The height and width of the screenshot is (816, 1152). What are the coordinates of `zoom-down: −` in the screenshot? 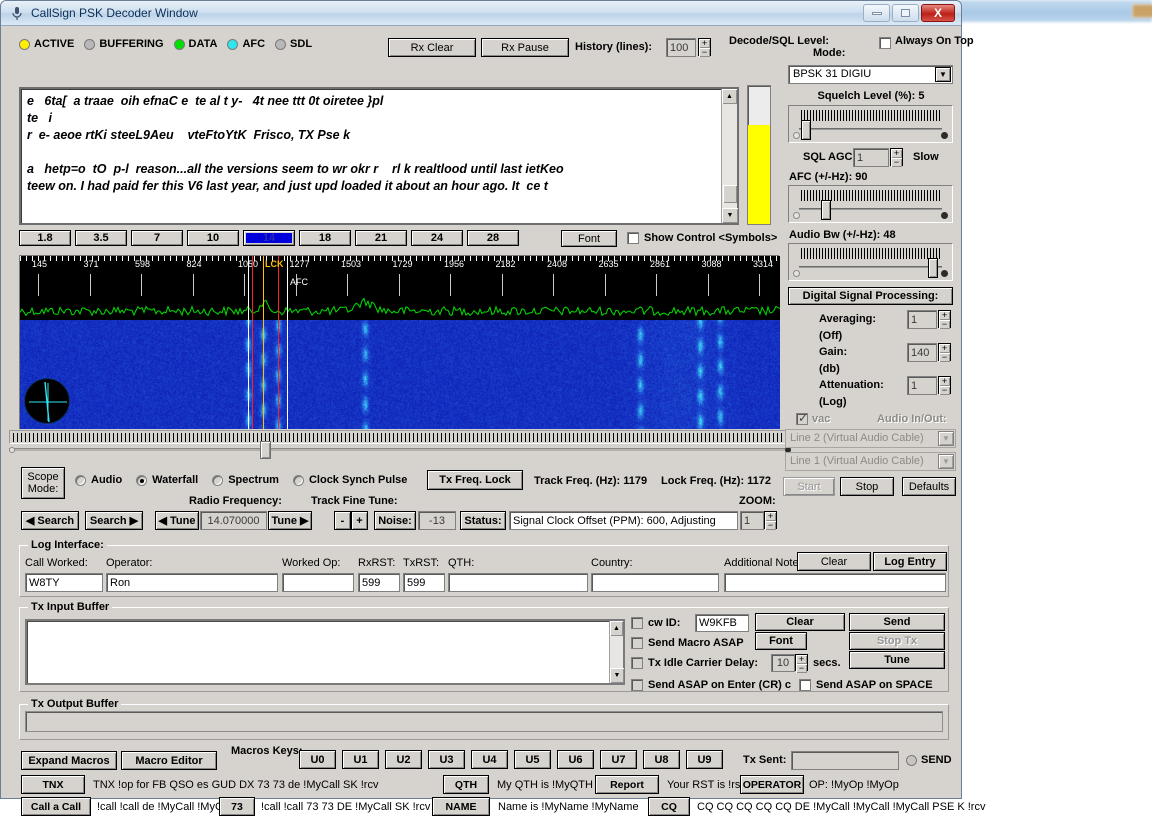 It's located at (770, 525).